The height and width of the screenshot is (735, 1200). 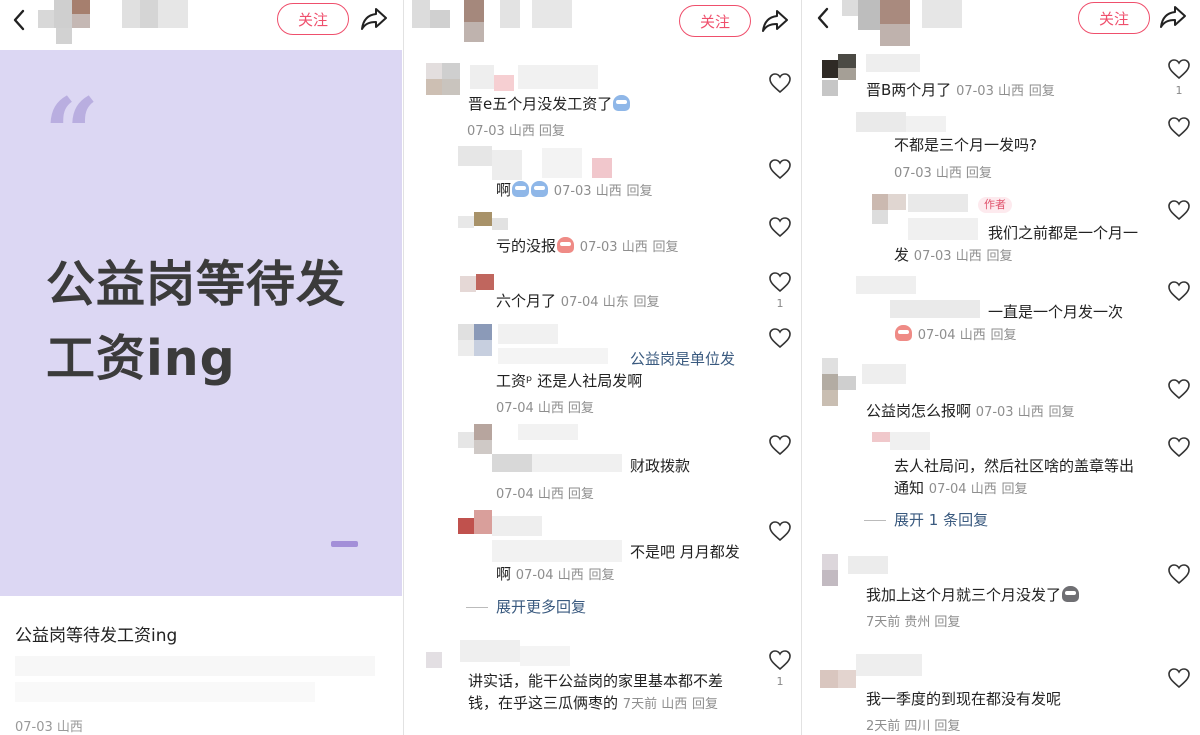 What do you see at coordinates (965, 145) in the screenshot?
I see `comment-text: 不都是三个月一发吗?` at bounding box center [965, 145].